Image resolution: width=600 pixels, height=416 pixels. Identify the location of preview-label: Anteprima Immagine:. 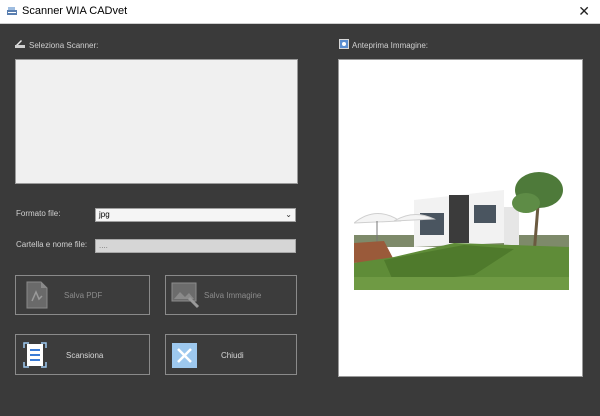
(390, 45).